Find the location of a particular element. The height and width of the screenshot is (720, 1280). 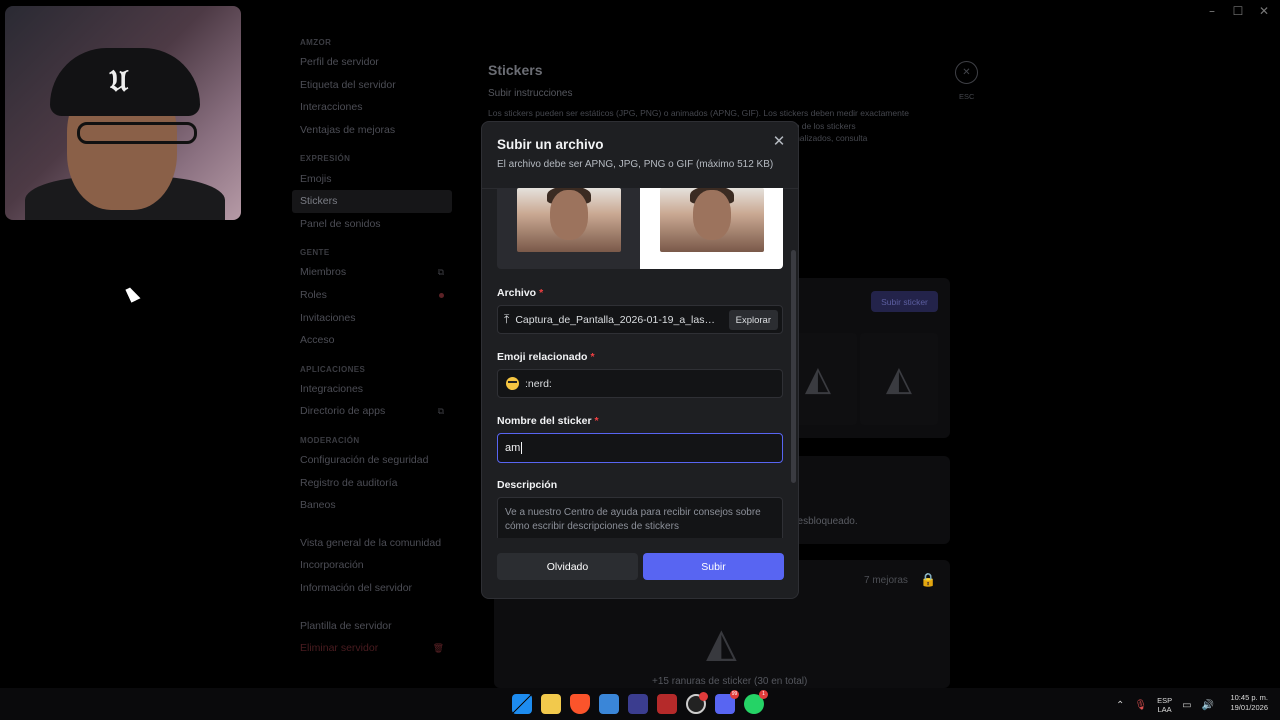

brave-browser-icon is located at coordinates (580, 704).